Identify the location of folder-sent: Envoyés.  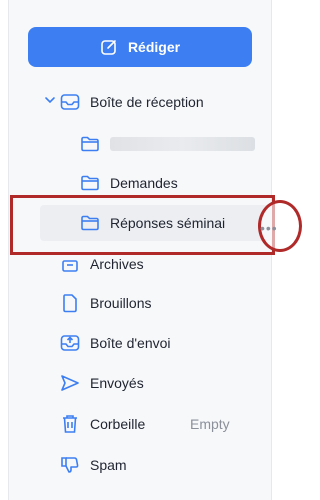
(139, 383).